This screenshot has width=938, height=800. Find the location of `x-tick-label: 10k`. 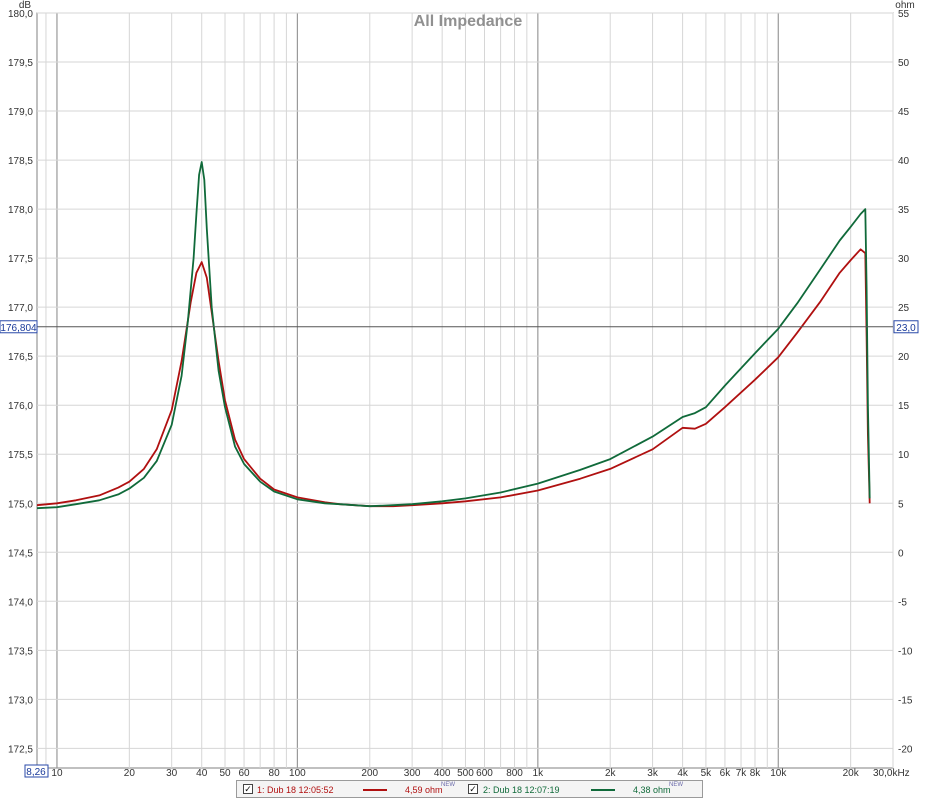

x-tick-label: 10k is located at coordinates (778, 773).